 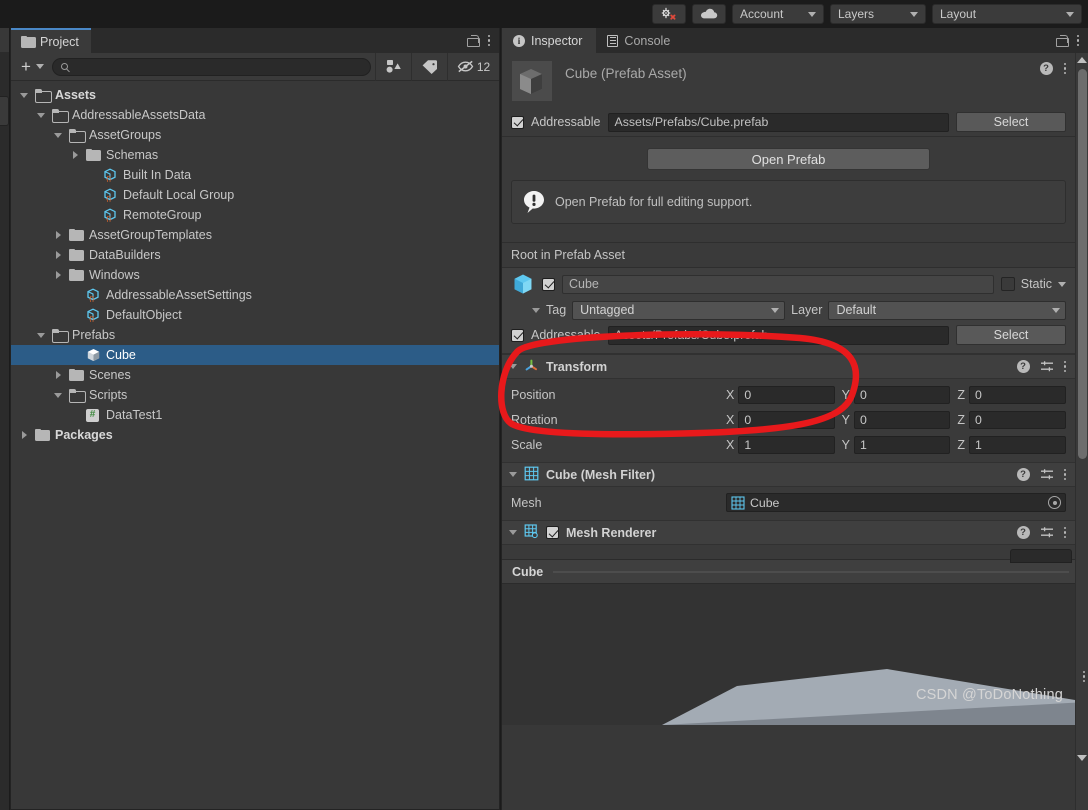 I want to click on mesh-renderer-enabled-checkbox, so click(x=552, y=532).